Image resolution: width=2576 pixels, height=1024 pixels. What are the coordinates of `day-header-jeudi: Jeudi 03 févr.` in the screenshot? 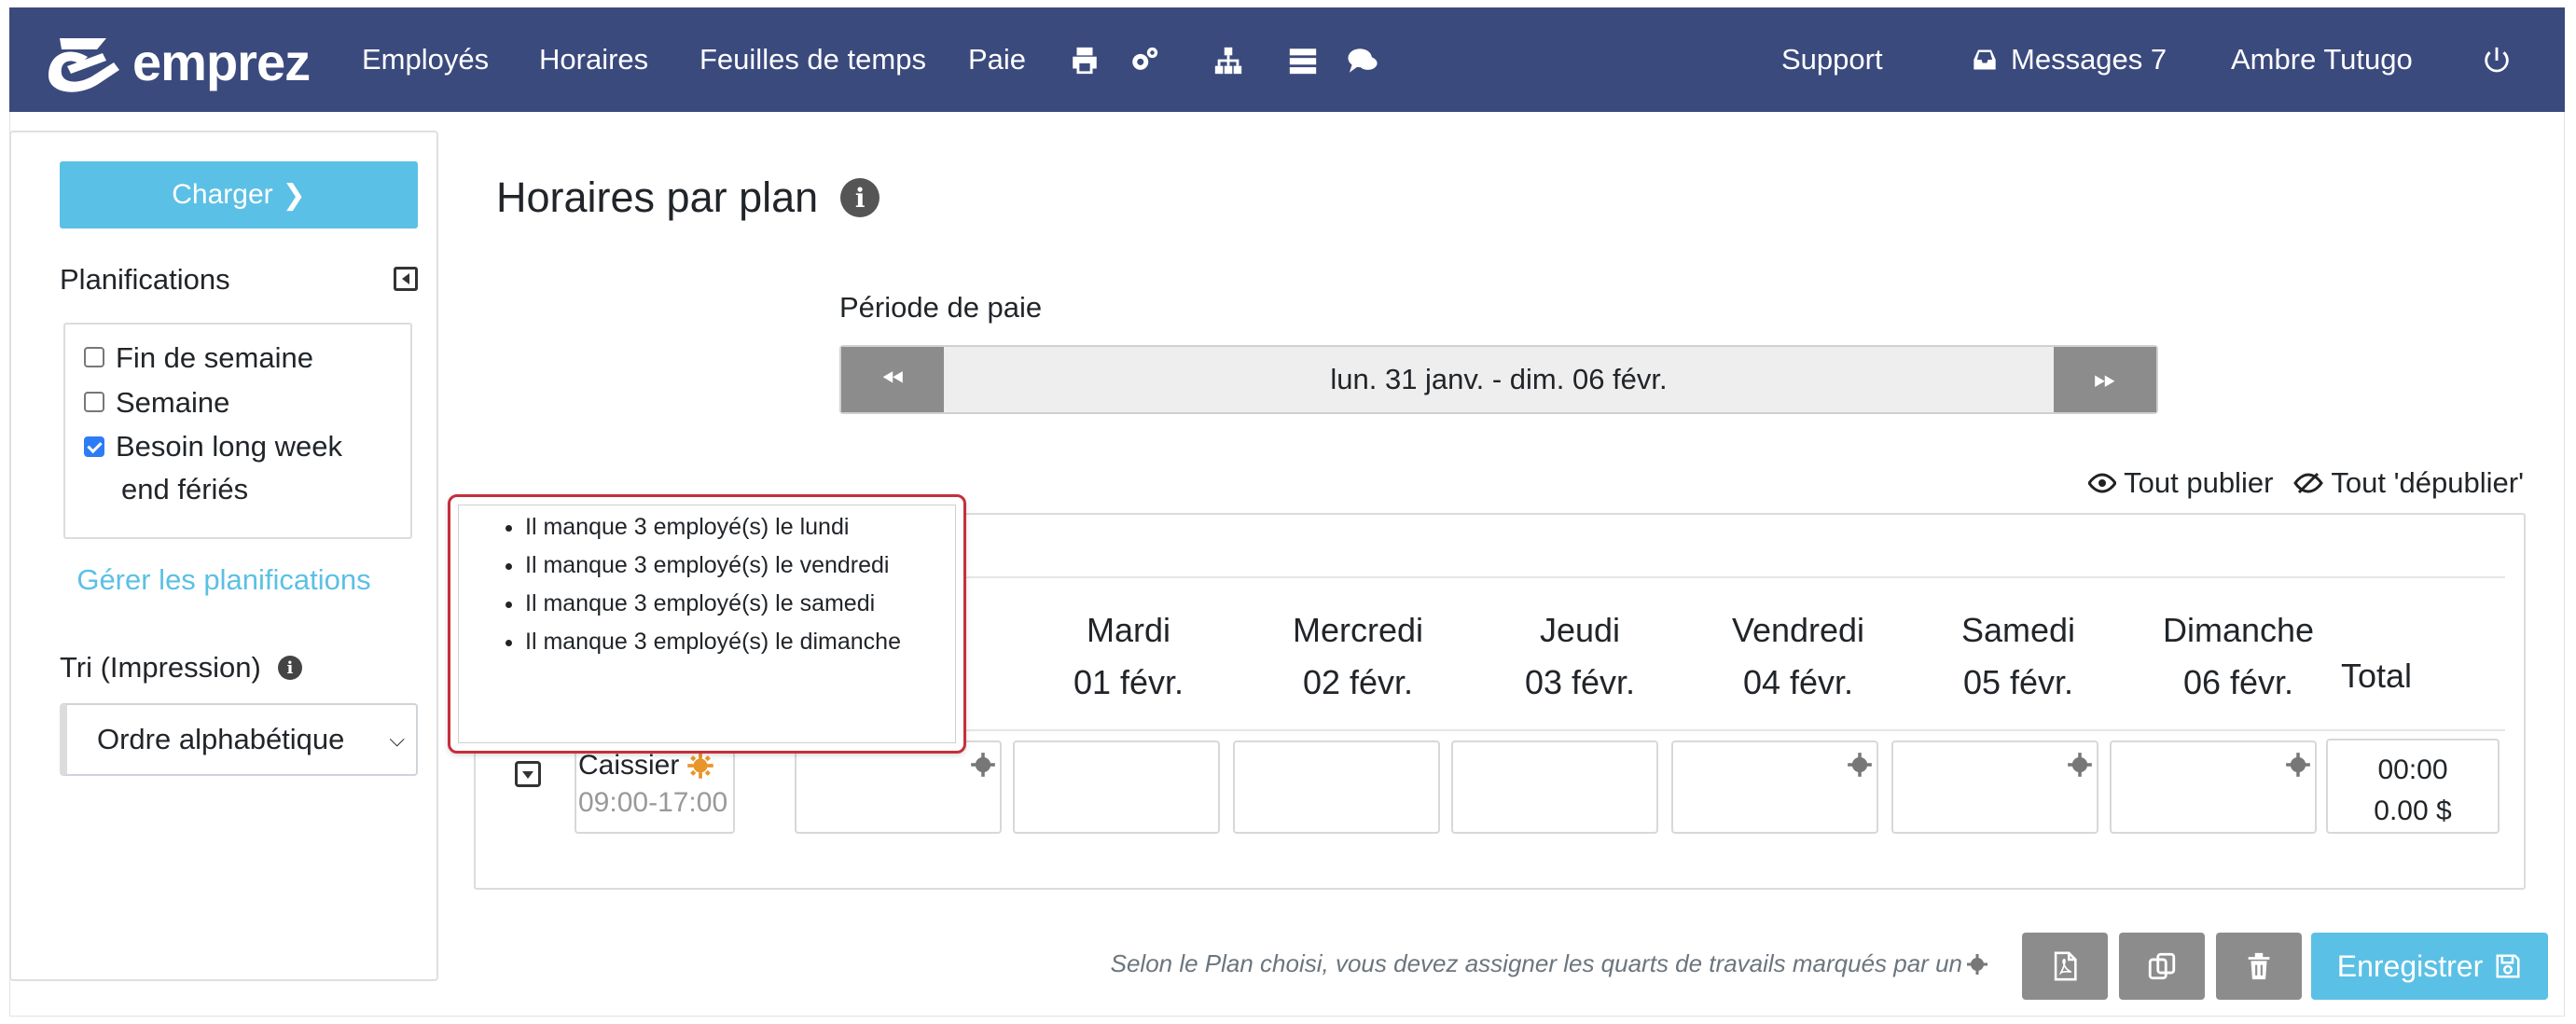 It's located at (1580, 656).